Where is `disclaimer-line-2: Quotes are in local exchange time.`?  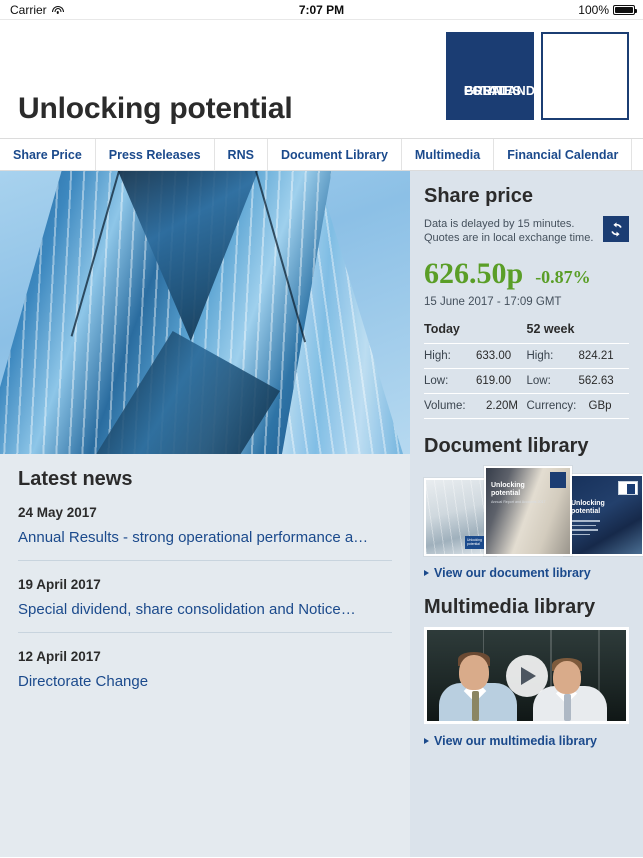 disclaimer-line-2: Quotes are in local exchange time. is located at coordinates (509, 237).